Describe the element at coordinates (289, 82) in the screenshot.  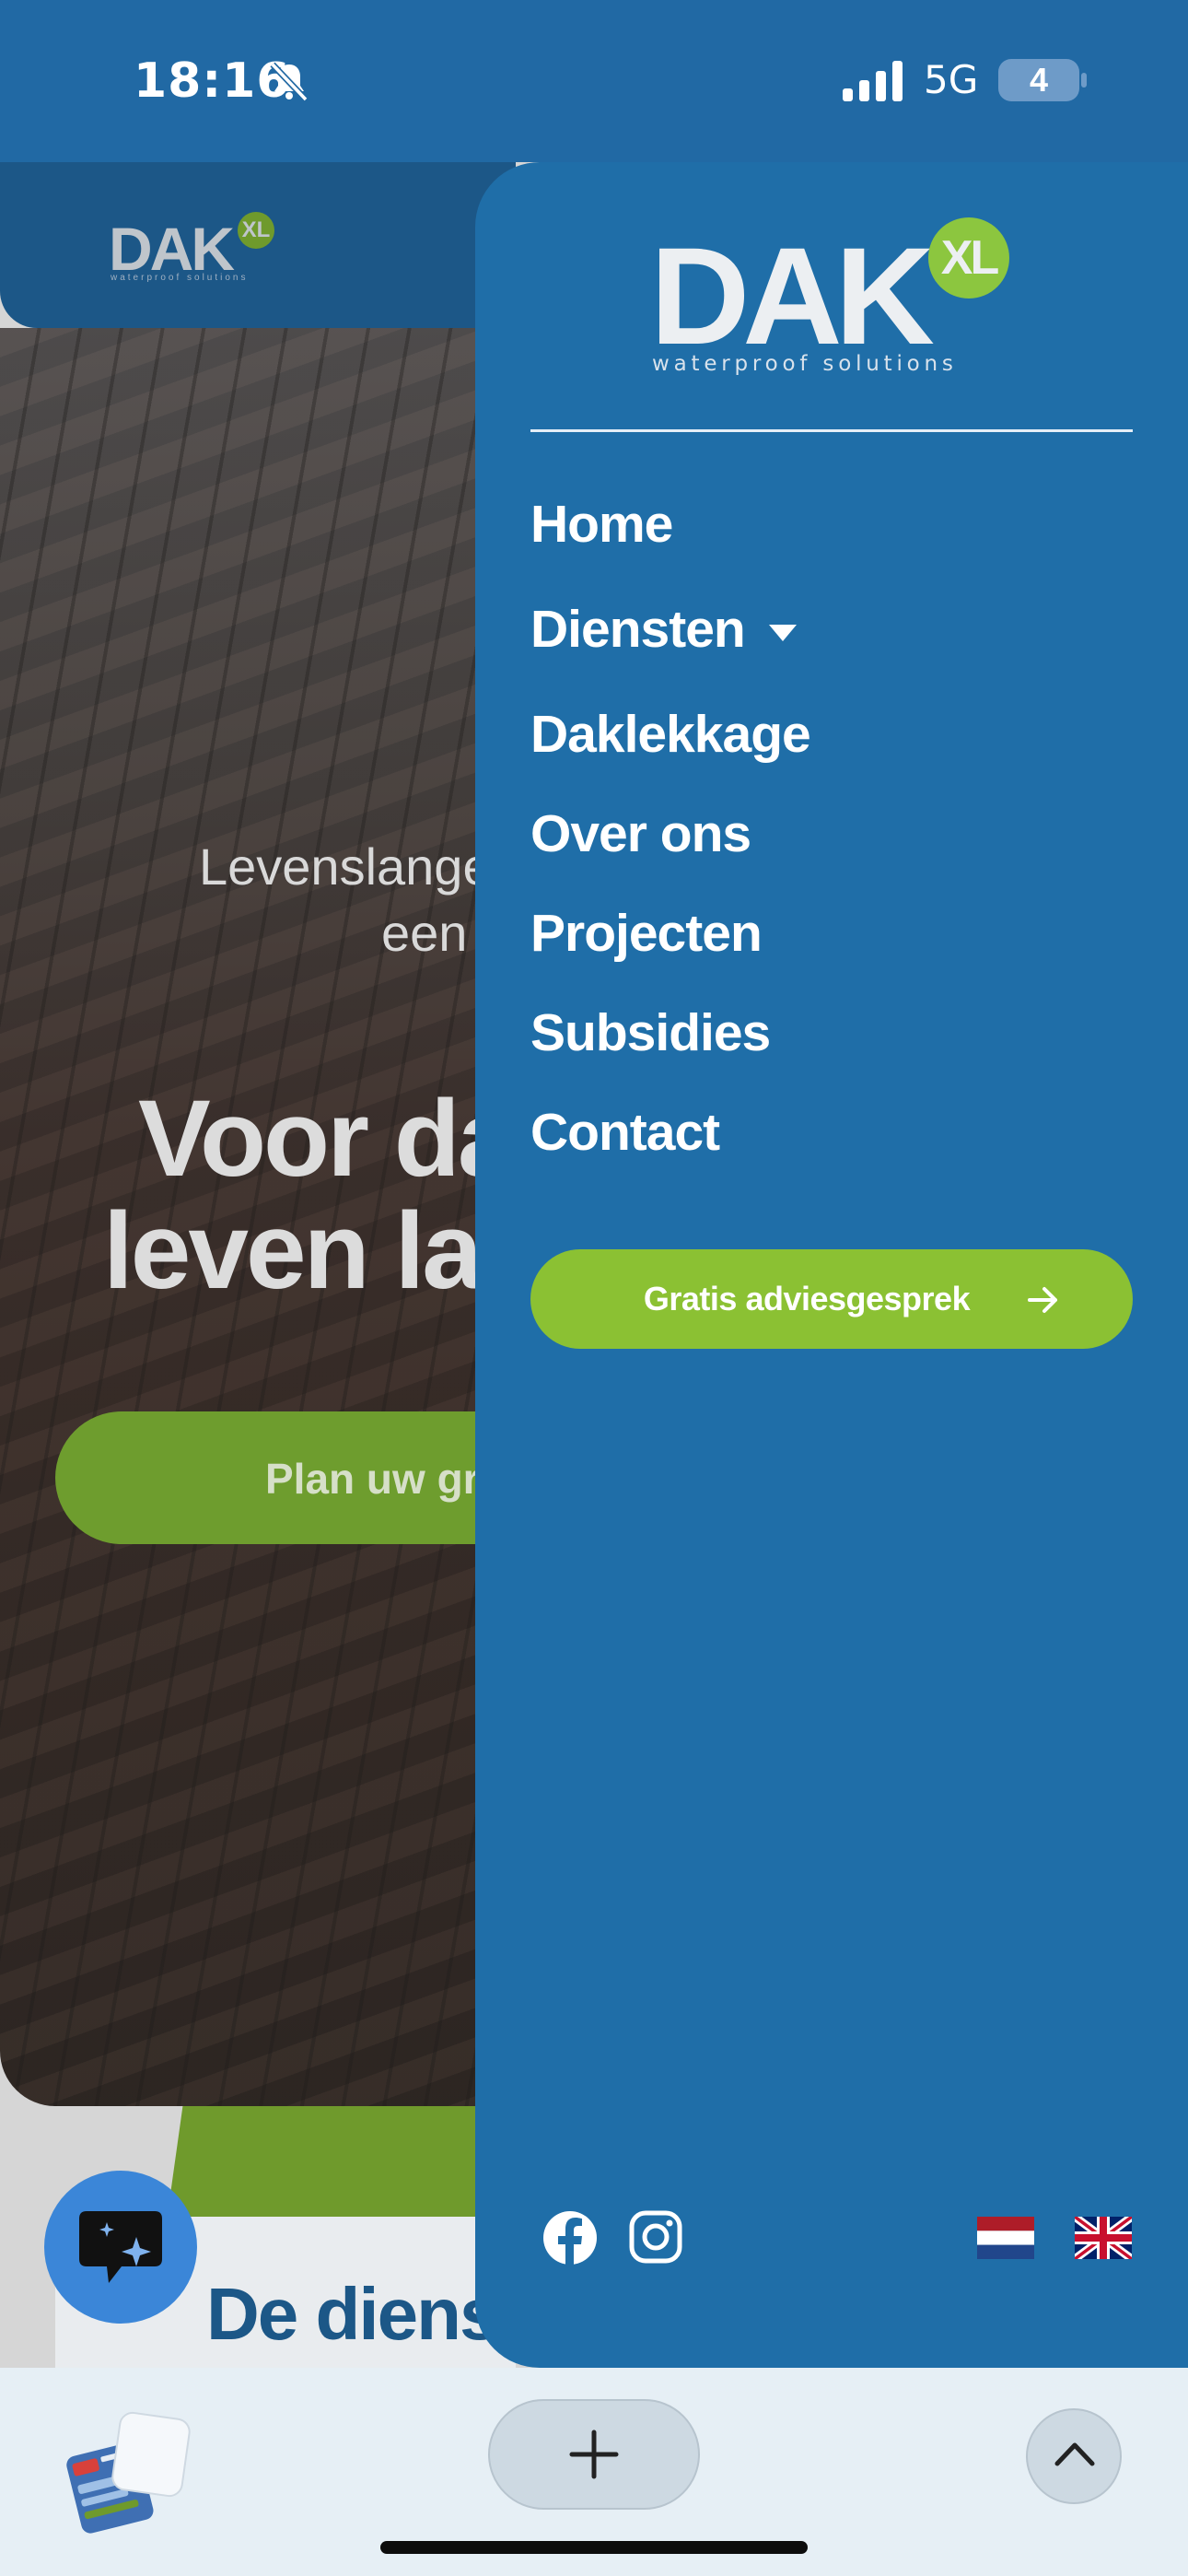
I see `bell-muted-icon` at that location.